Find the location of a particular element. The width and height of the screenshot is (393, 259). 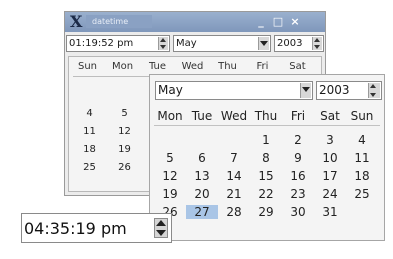

toolbar: 01:19:52 pm May 2003 is located at coordinates (195, 43).